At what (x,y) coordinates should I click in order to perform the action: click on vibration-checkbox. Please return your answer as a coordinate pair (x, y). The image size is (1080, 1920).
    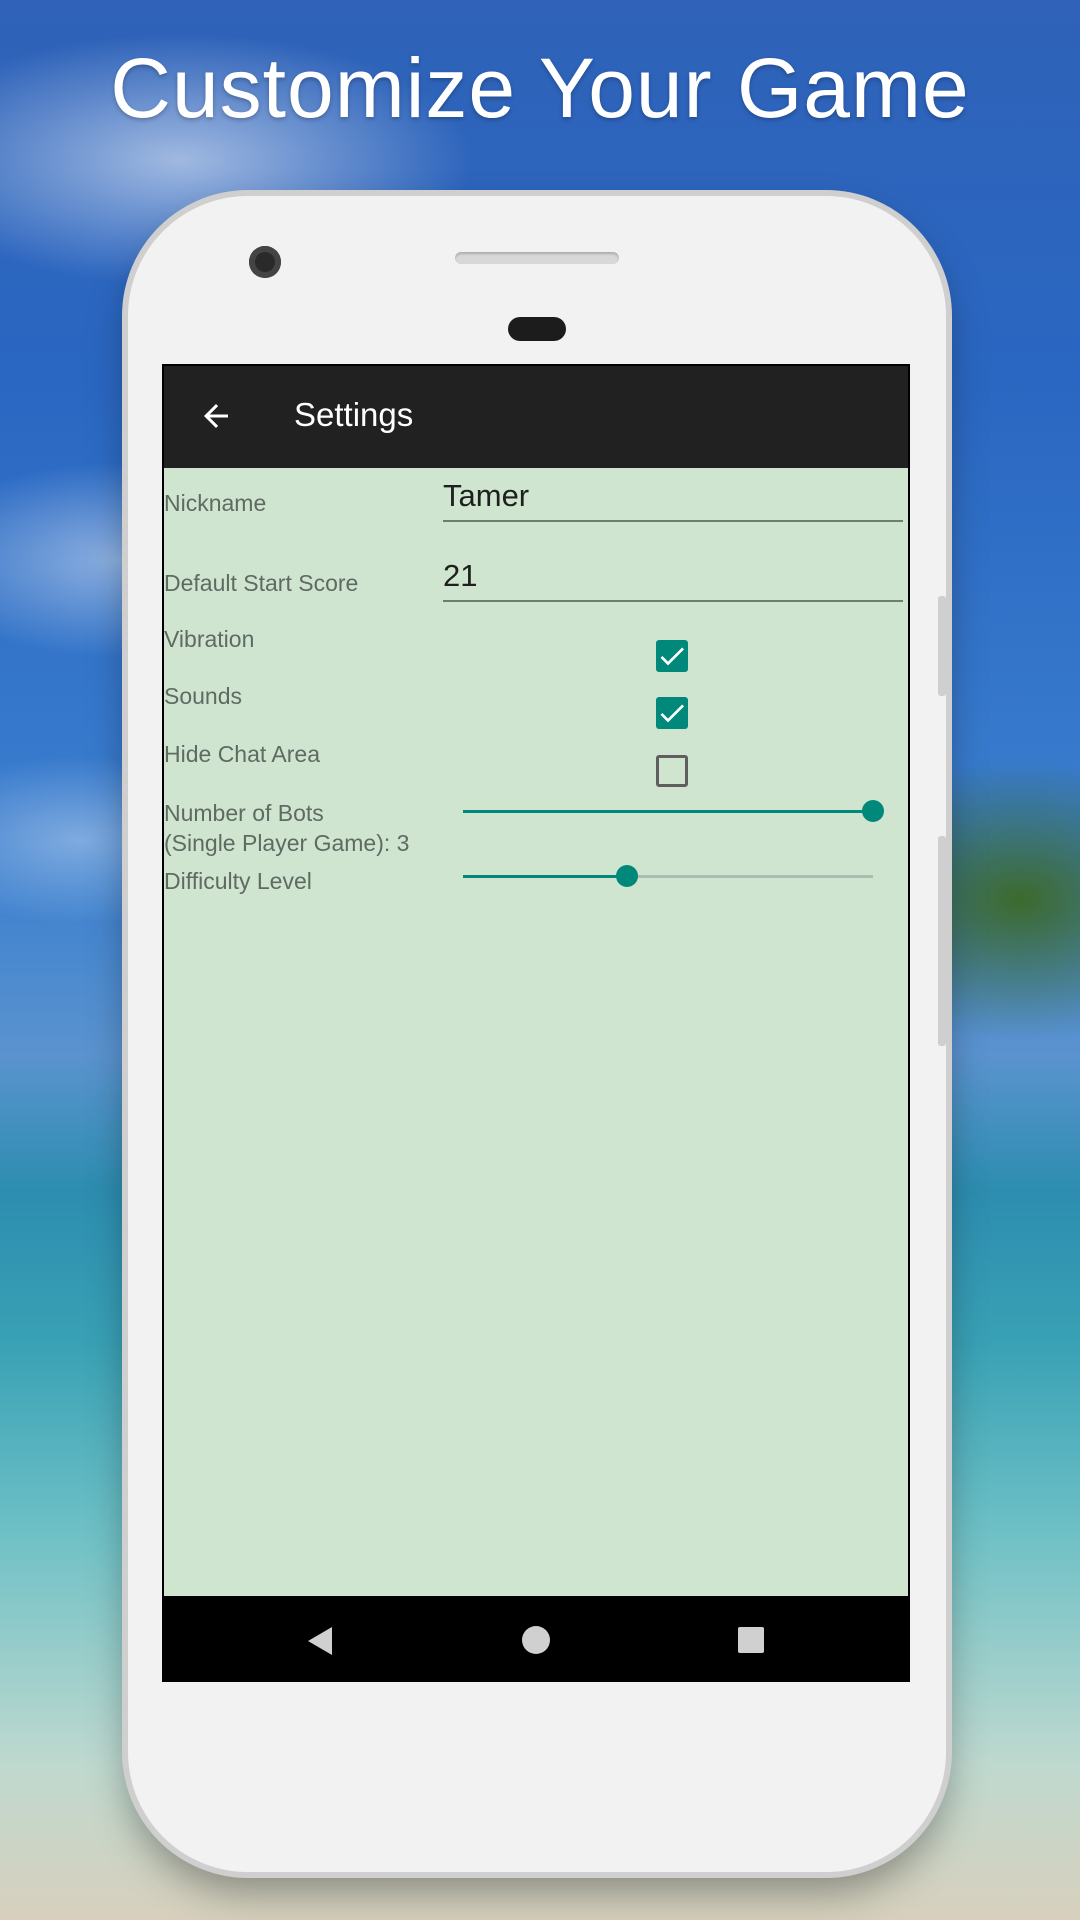
    Looking at the image, I should click on (672, 656).